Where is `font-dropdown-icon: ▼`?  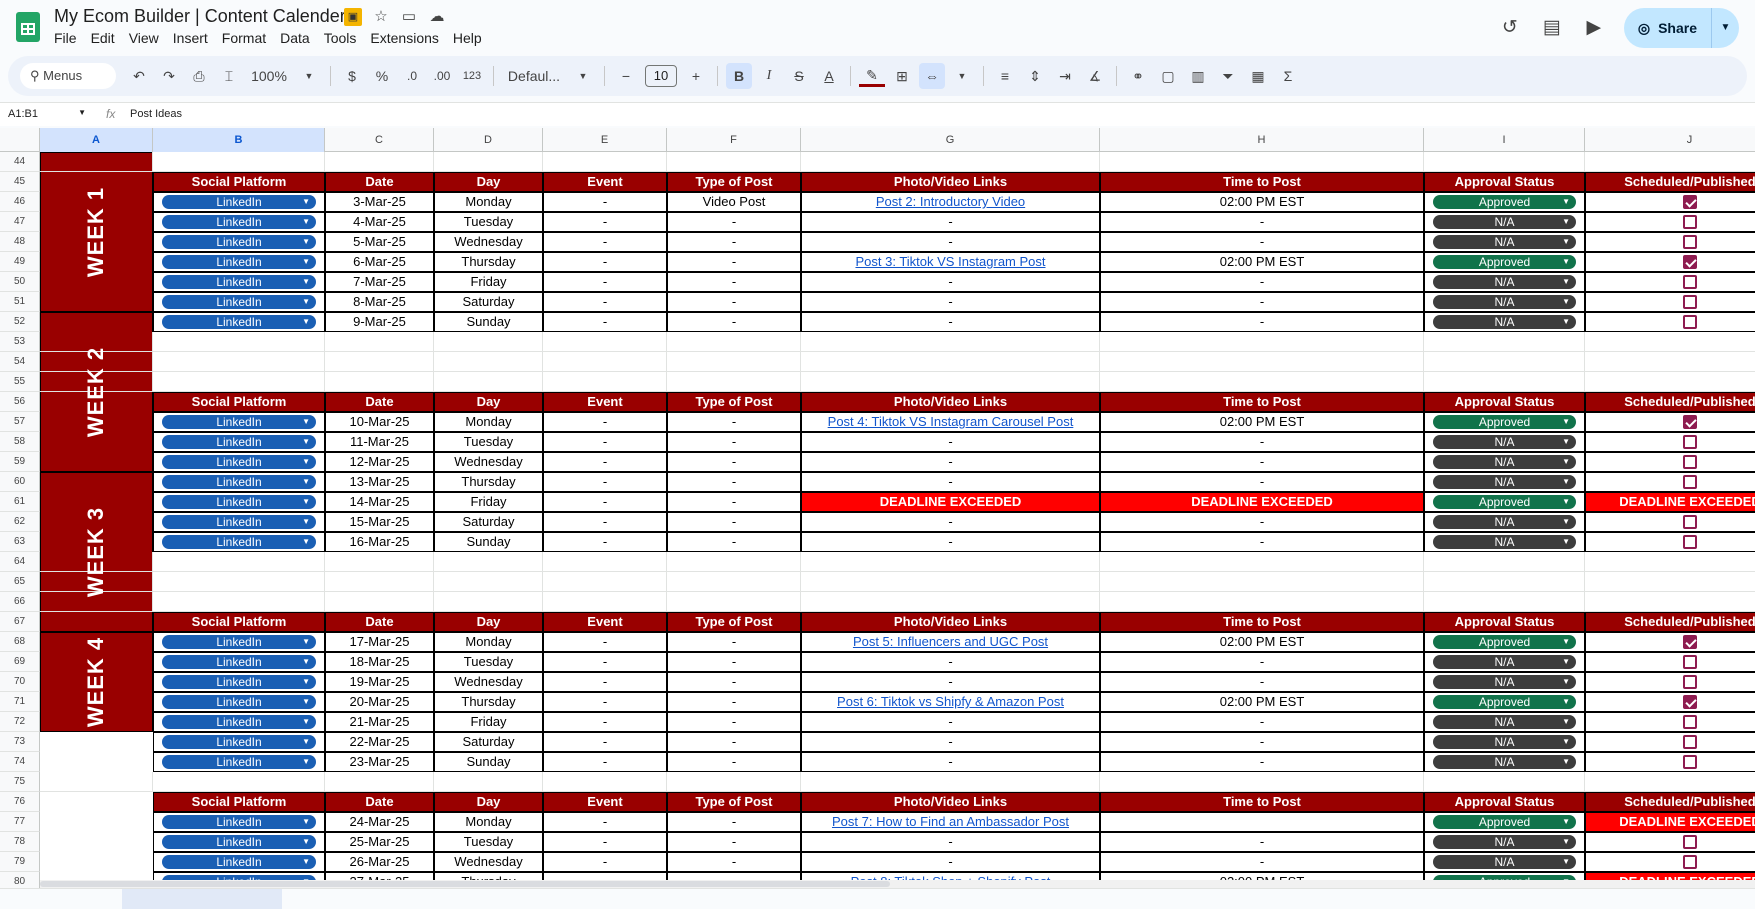
font-dropdown-icon: ▼ is located at coordinates (583, 76).